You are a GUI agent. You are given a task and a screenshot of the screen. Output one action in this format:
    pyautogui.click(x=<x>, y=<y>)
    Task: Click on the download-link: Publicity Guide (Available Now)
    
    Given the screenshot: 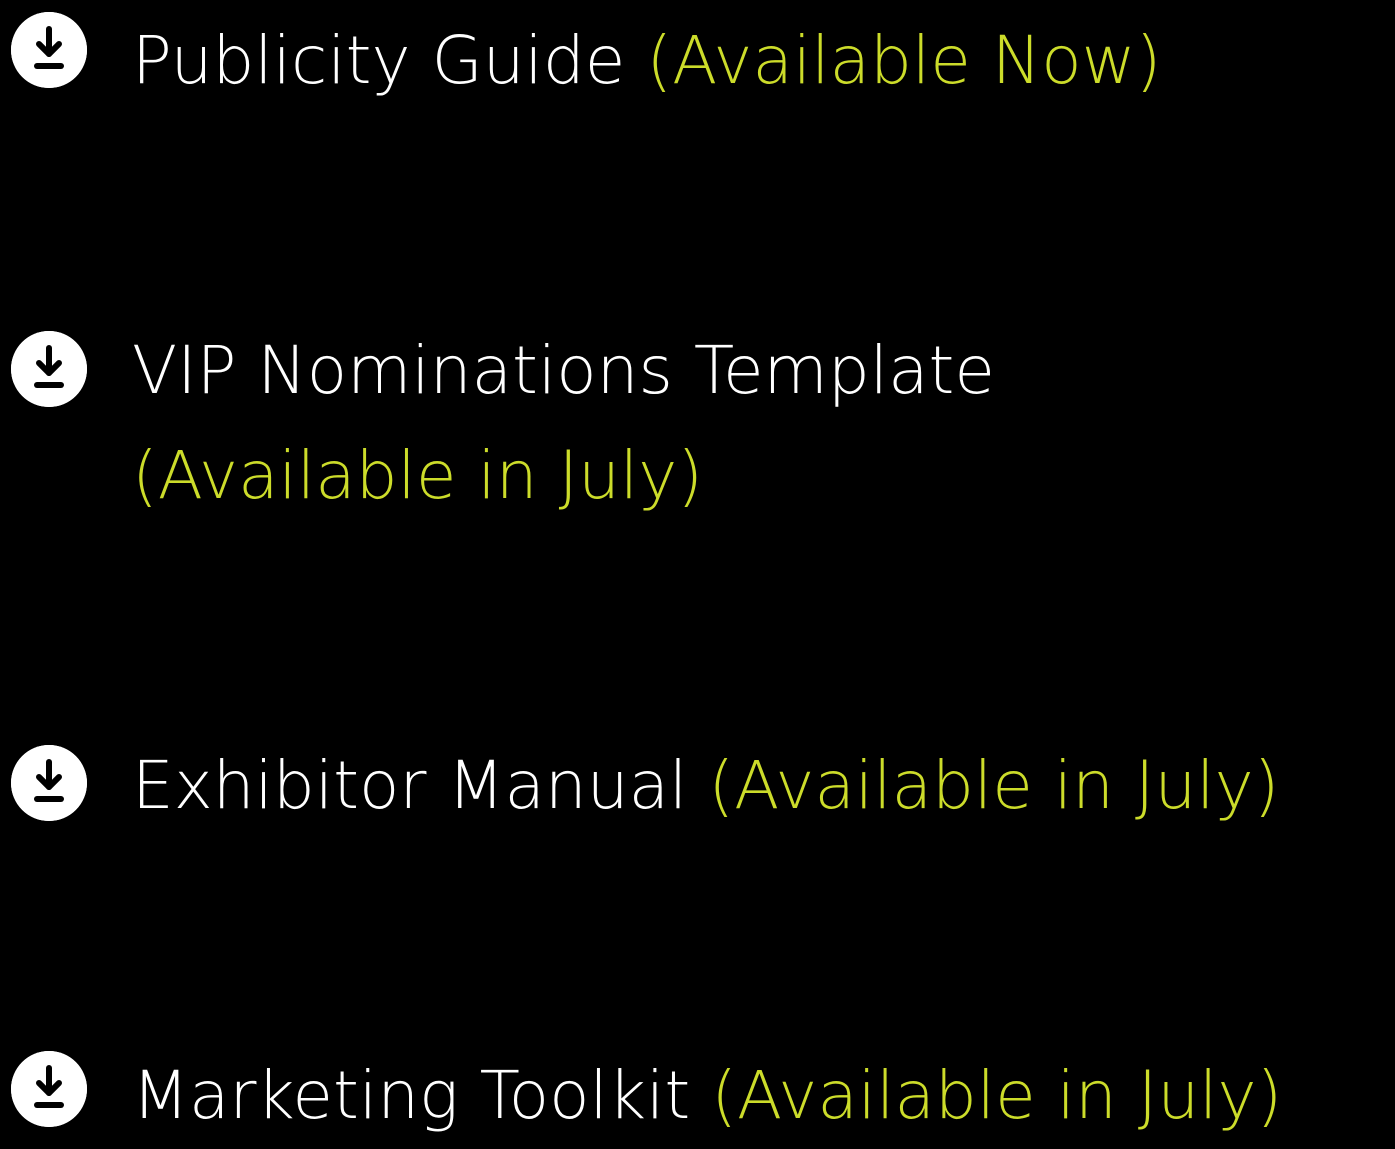 What is the action you would take?
    pyautogui.click(x=646, y=61)
    